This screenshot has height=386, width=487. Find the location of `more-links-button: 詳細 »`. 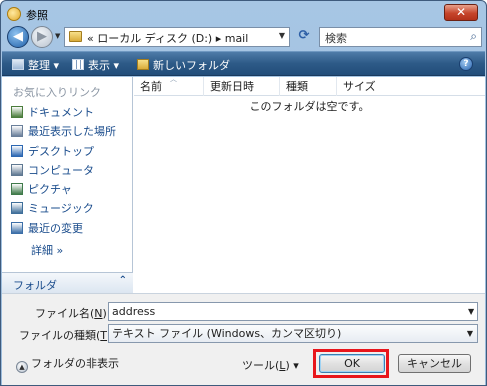

more-links-button: 詳細 » is located at coordinates (47, 250).